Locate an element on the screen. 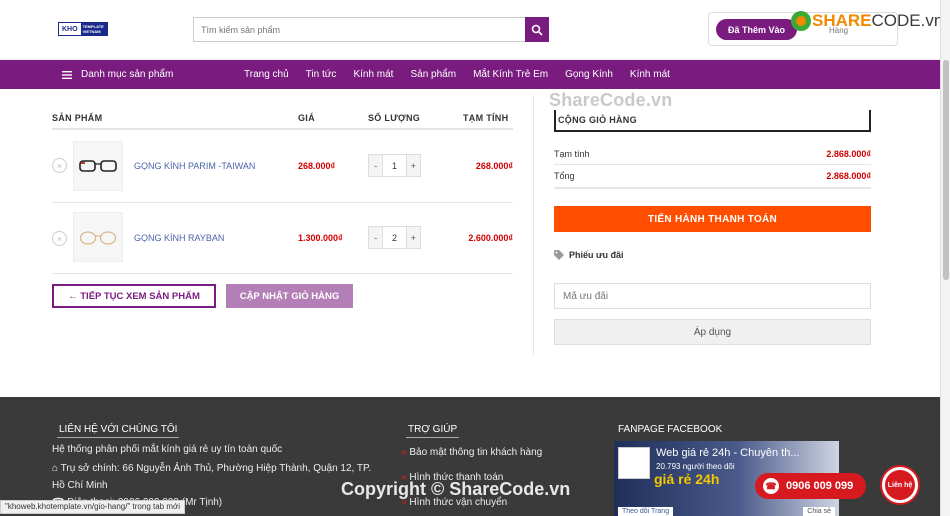 The height and width of the screenshot is (516, 950). footer-fanpage-title: FANPAGE FACEBOOK is located at coordinates (670, 429).